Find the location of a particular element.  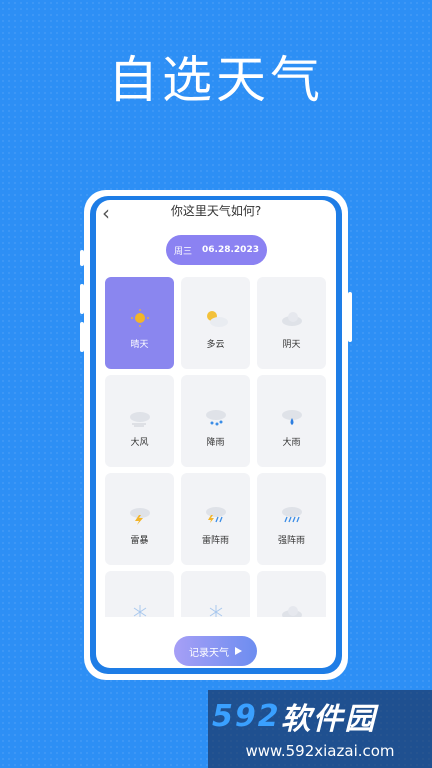

weather-option: 晴天 is located at coordinates (139, 323).